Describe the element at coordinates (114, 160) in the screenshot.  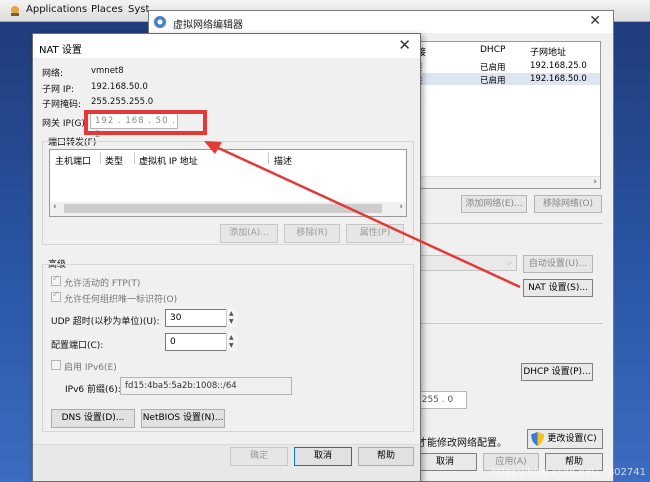
I see `col-type: 类型` at that location.